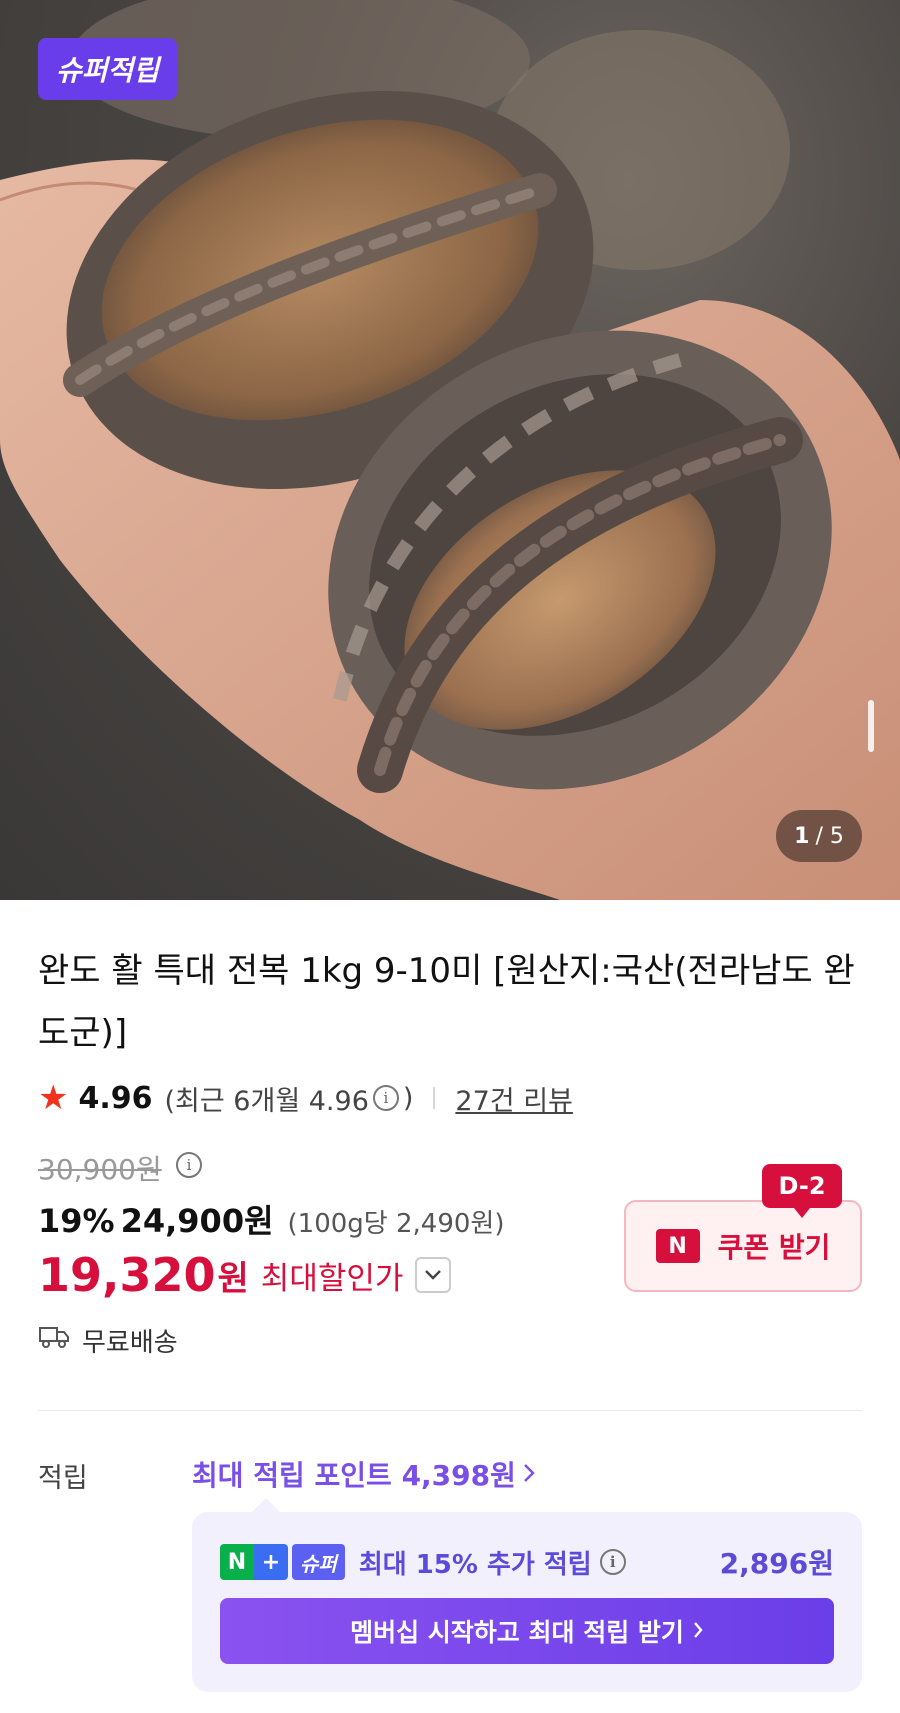  What do you see at coordinates (318, 1562) in the screenshot?
I see `super-tag: 슈퍼` at bounding box center [318, 1562].